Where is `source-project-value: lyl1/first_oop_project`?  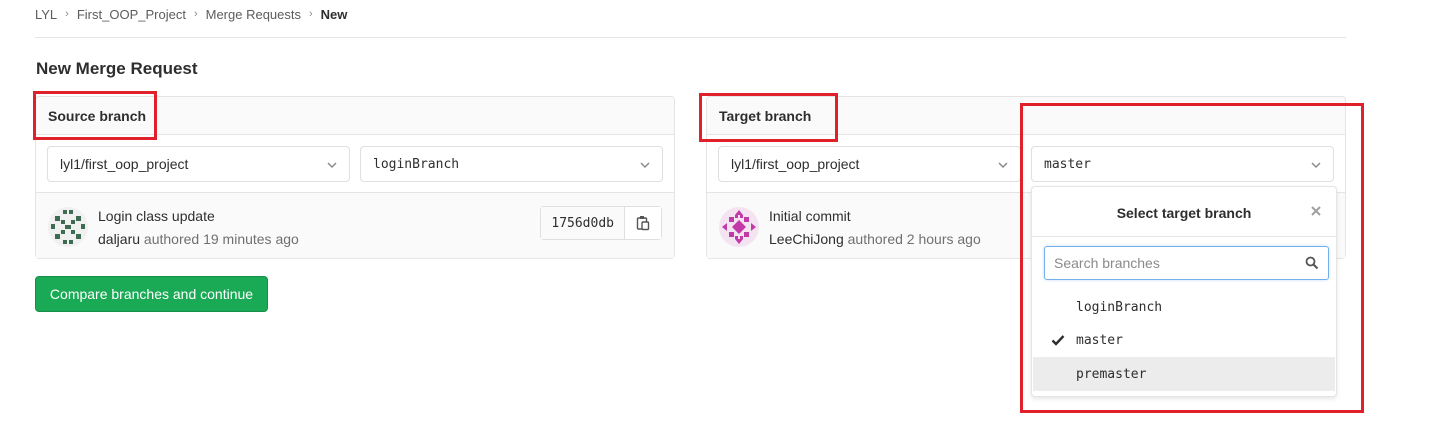 source-project-value: lyl1/first_oop_project is located at coordinates (124, 164).